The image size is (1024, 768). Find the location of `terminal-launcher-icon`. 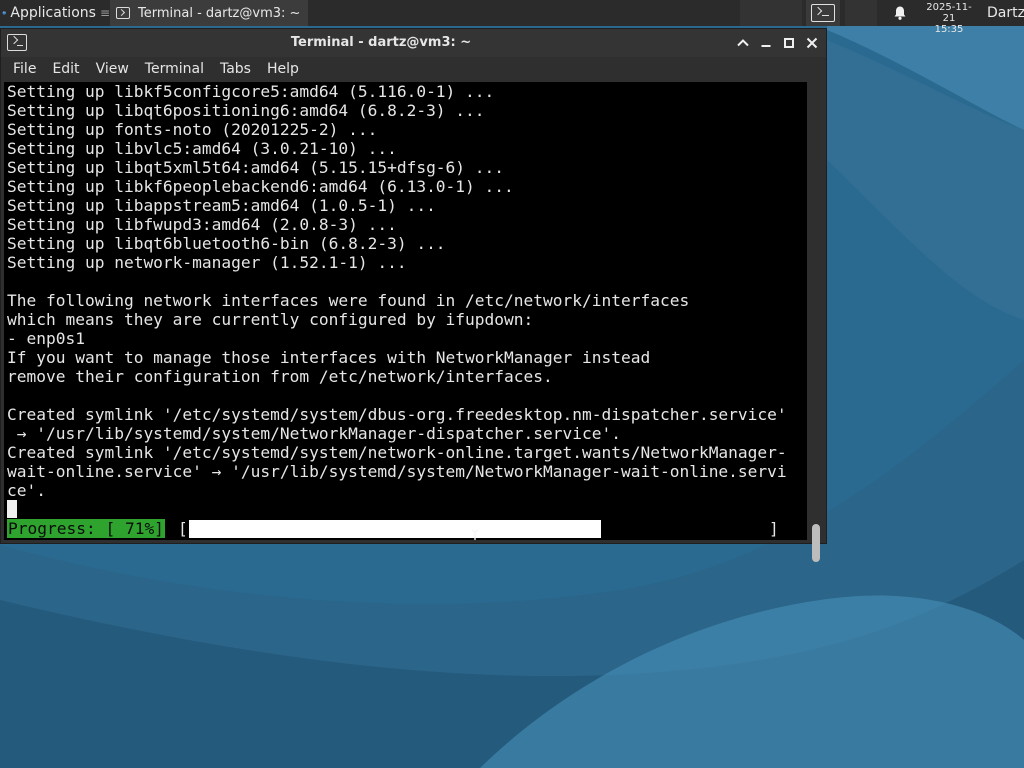

terminal-launcher-icon is located at coordinates (823, 13).